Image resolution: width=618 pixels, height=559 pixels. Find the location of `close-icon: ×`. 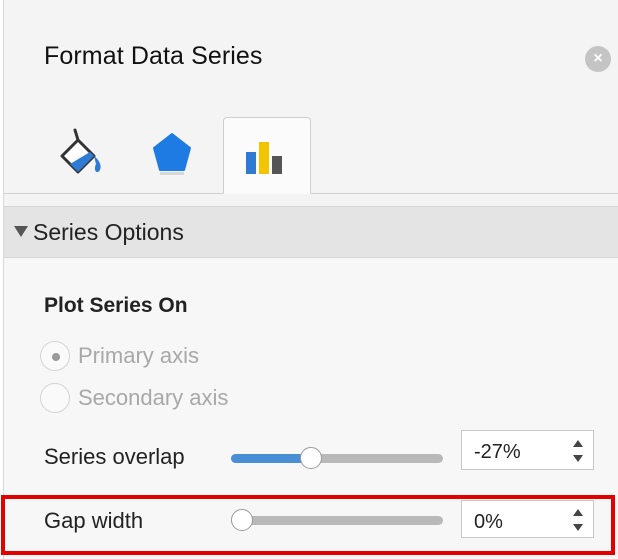

close-icon: × is located at coordinates (598, 59).